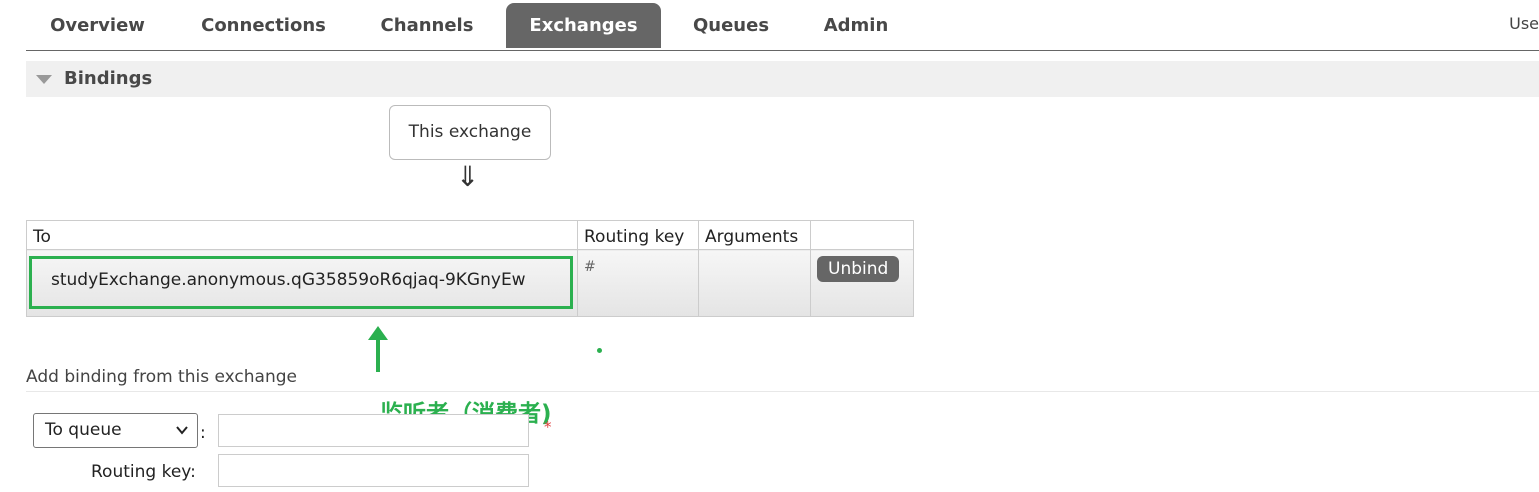 This screenshot has width=1539, height=492. Describe the element at coordinates (862, 235) in the screenshot. I see `column-header-actions` at that location.